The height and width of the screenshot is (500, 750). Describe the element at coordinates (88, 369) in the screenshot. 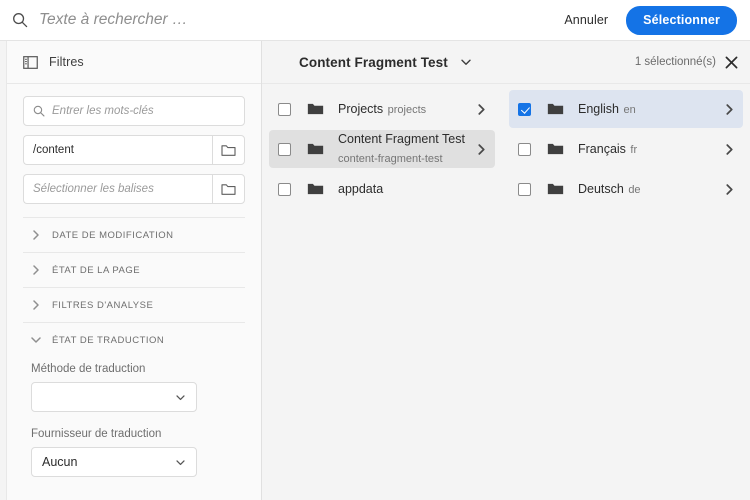

I see `translation-method-label: Méthode de traduction` at that location.